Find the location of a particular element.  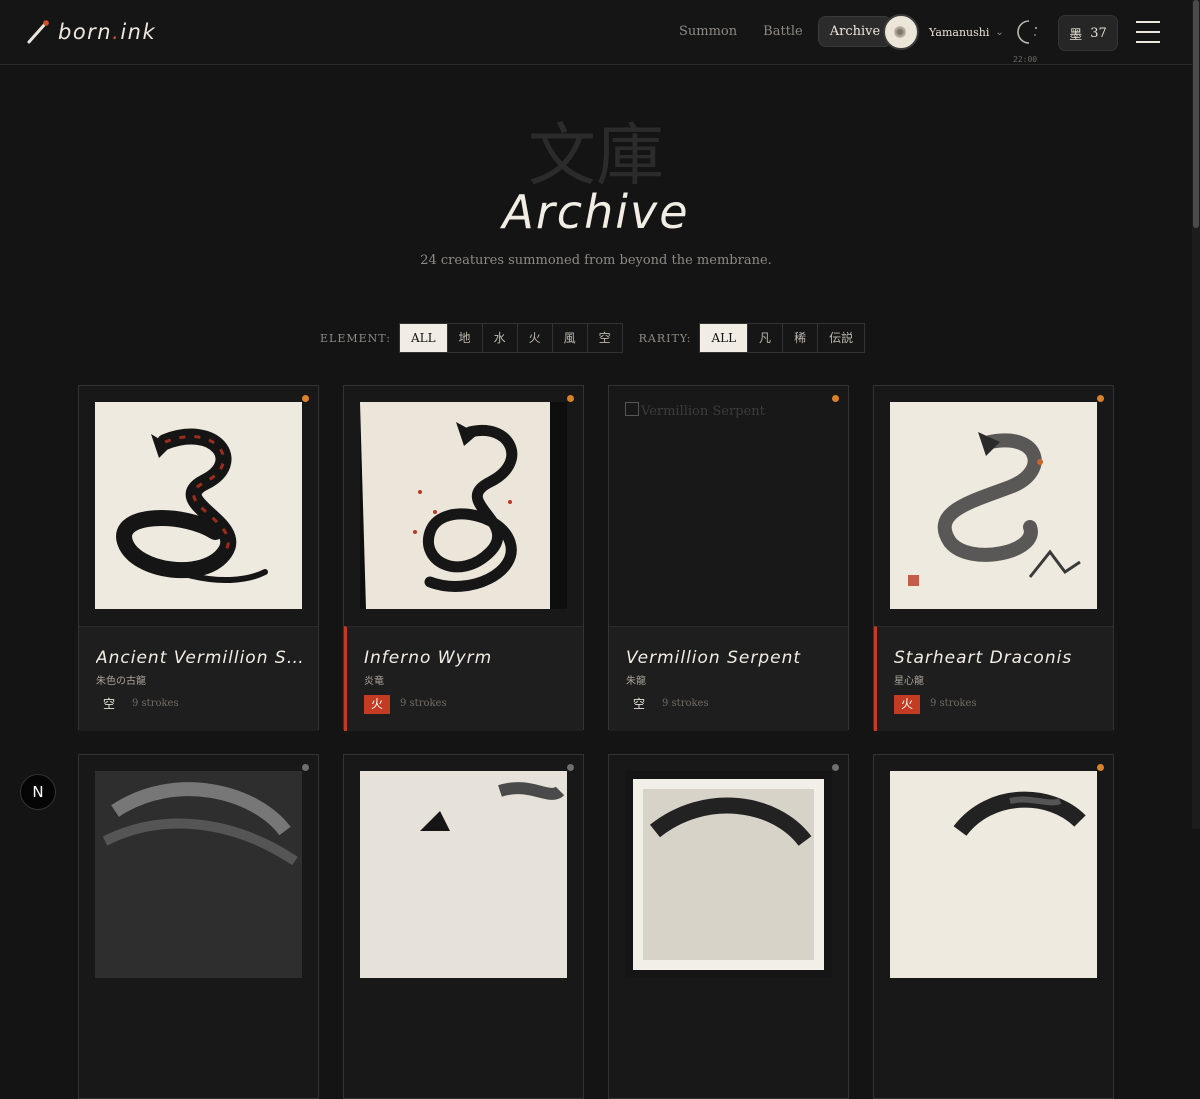

creature-card: Inferno Wyrm 炎竜 火 9 strokes is located at coordinates (463, 558).